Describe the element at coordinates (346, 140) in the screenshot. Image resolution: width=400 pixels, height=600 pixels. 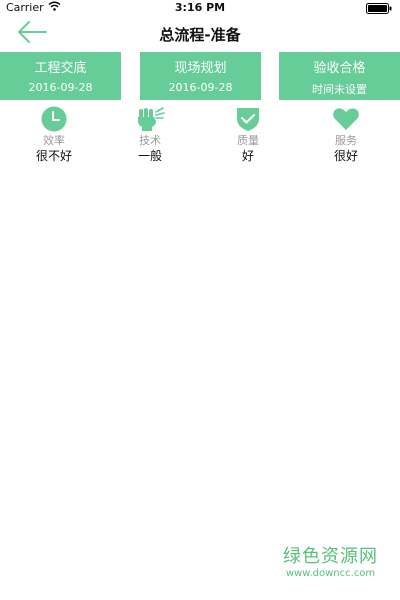
I see `rating-label: 服务` at that location.